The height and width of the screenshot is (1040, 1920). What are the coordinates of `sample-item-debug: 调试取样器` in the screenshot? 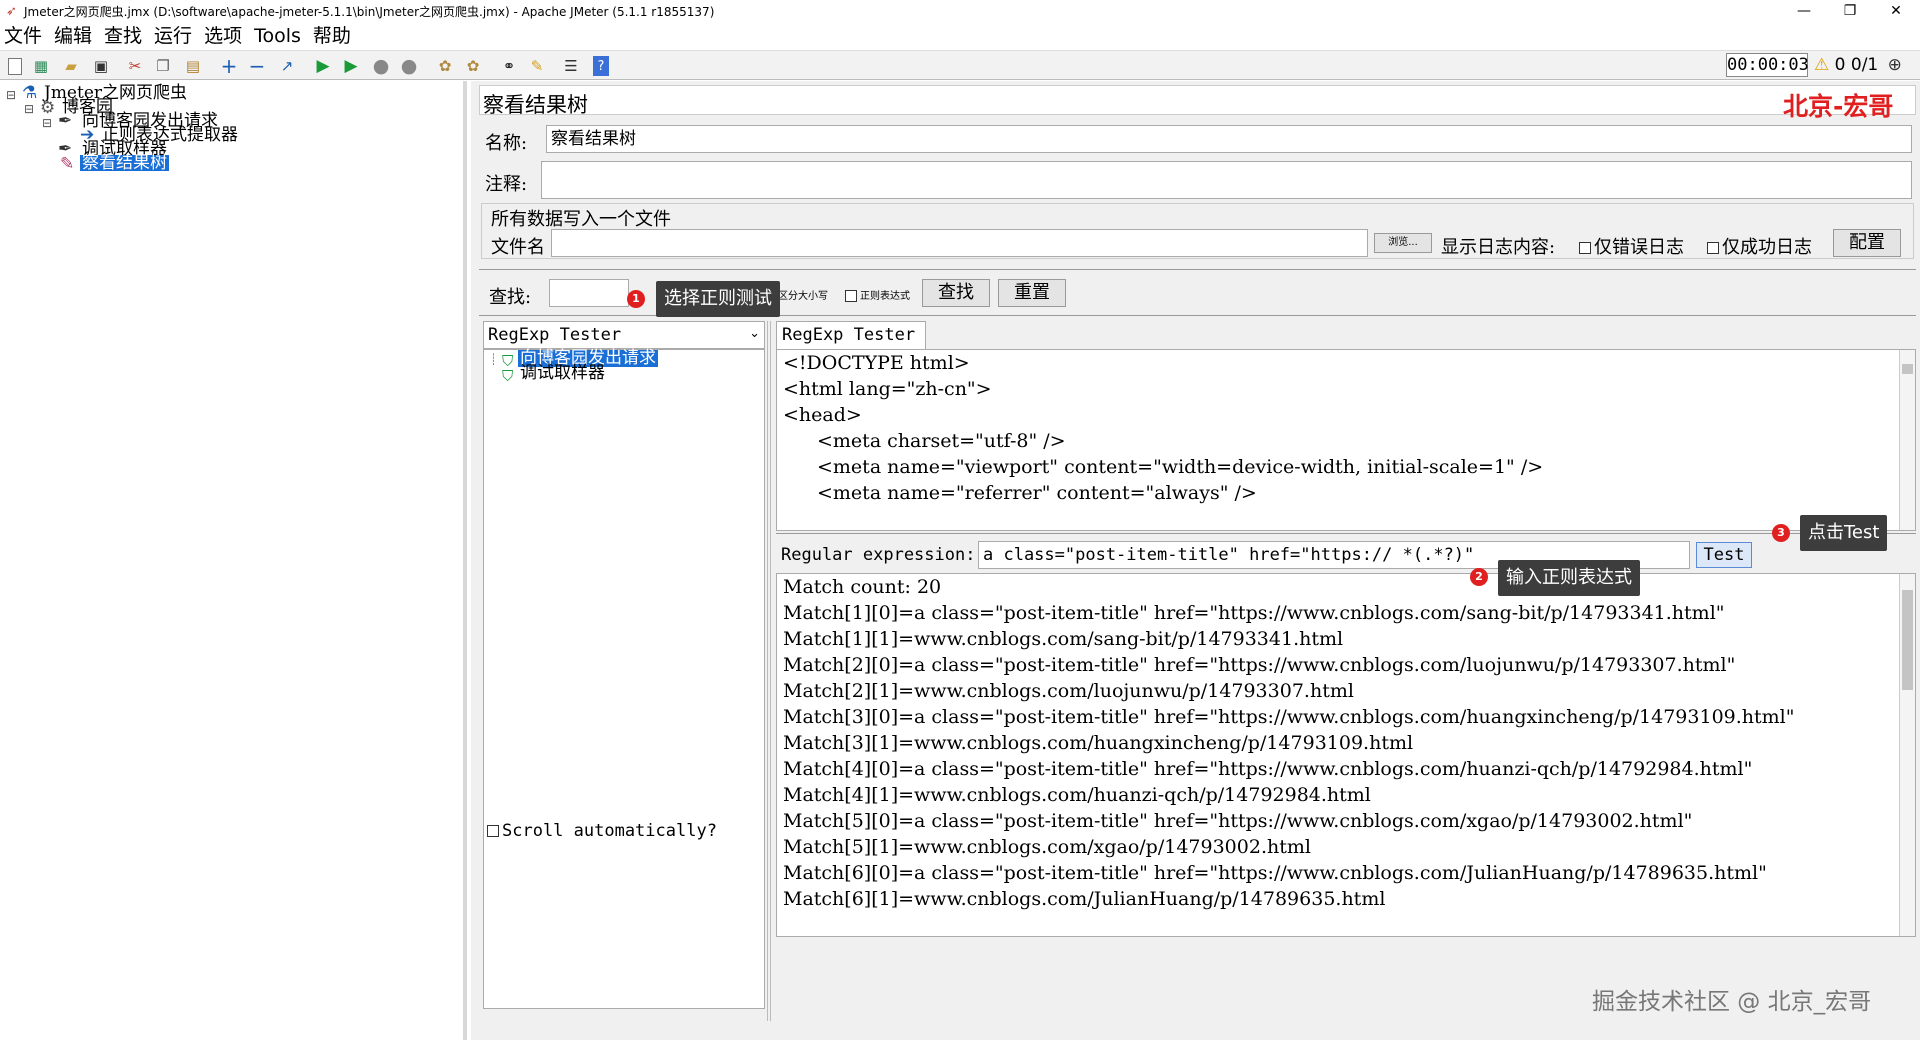 It's located at (562, 373).